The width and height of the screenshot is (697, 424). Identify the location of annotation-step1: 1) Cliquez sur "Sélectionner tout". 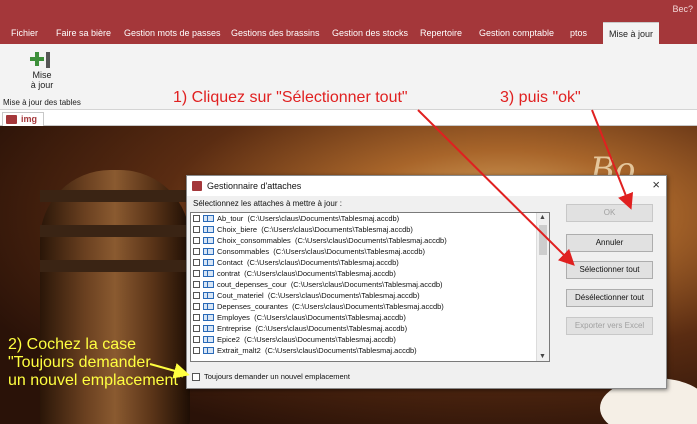
(290, 97).